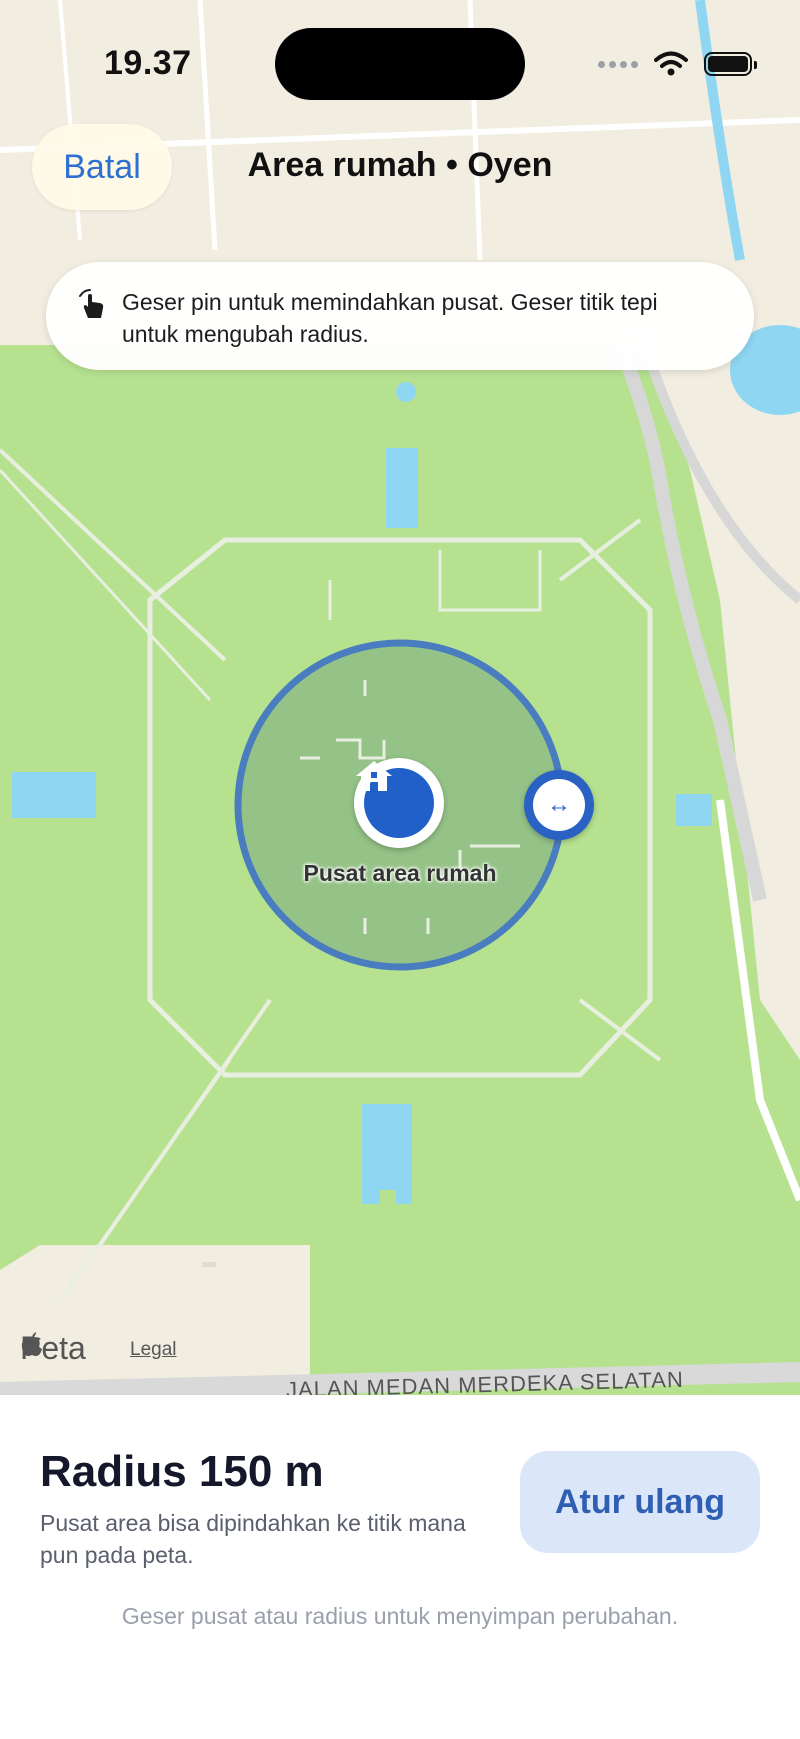  What do you see at coordinates (400, 64) in the screenshot?
I see `dynamic-island` at bounding box center [400, 64].